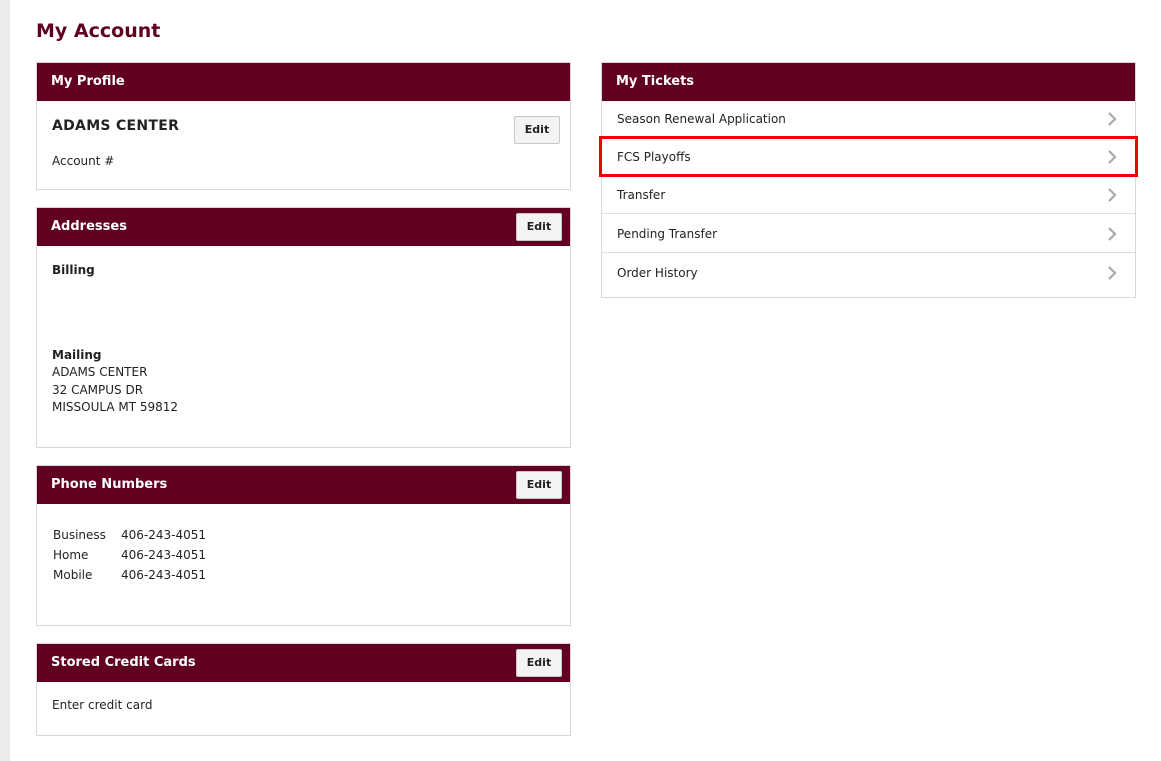 The image size is (1161, 761). What do you see at coordinates (98, 31) in the screenshot?
I see `page-title: My Account` at bounding box center [98, 31].